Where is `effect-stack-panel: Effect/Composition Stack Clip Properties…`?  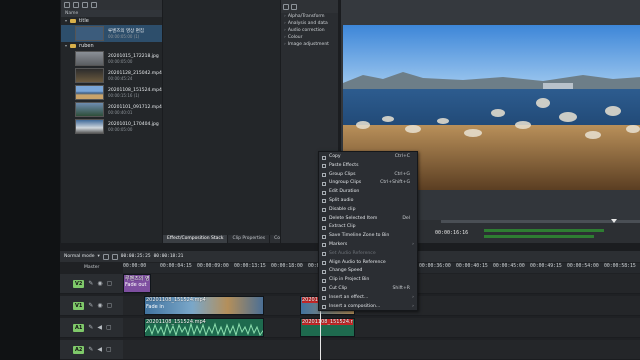 effect-stack-panel: Effect/Composition Stack Clip Properties… is located at coordinates (221, 121).